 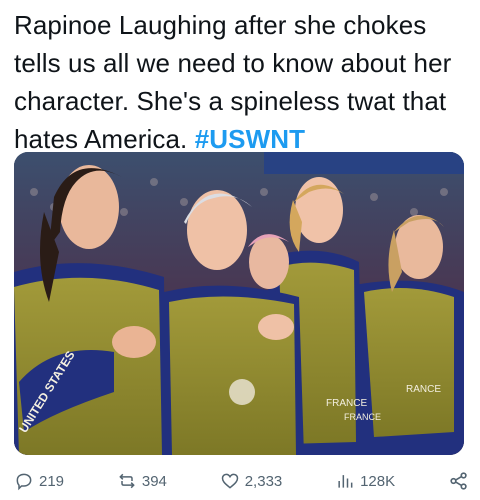 I want to click on retweet-icon, so click(x=127, y=481).